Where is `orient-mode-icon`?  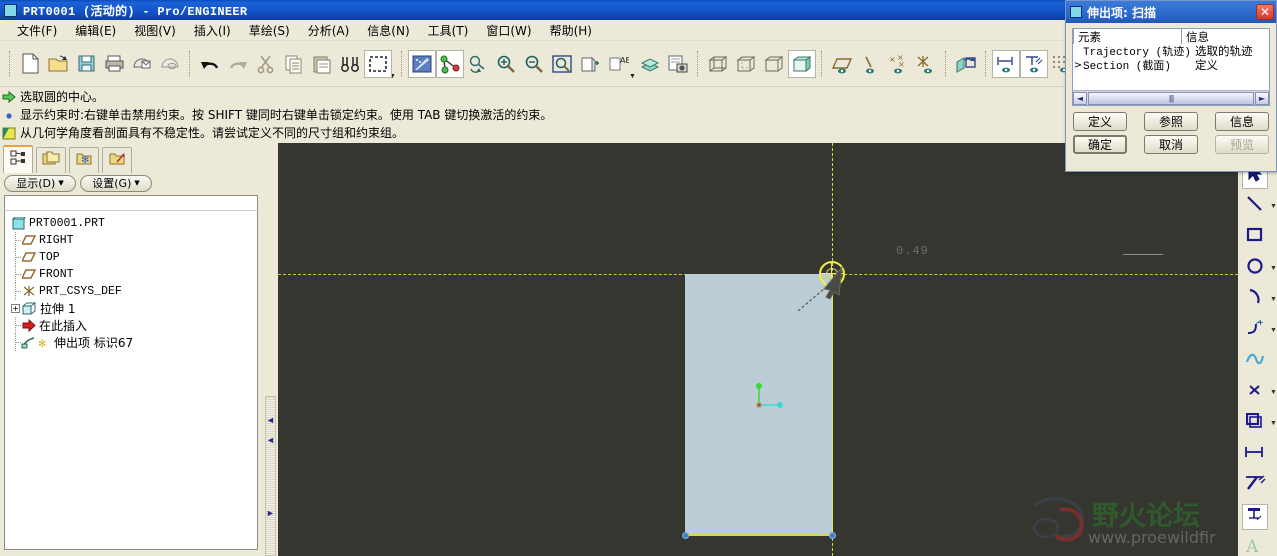
orient-mode-icon is located at coordinates (478, 64).